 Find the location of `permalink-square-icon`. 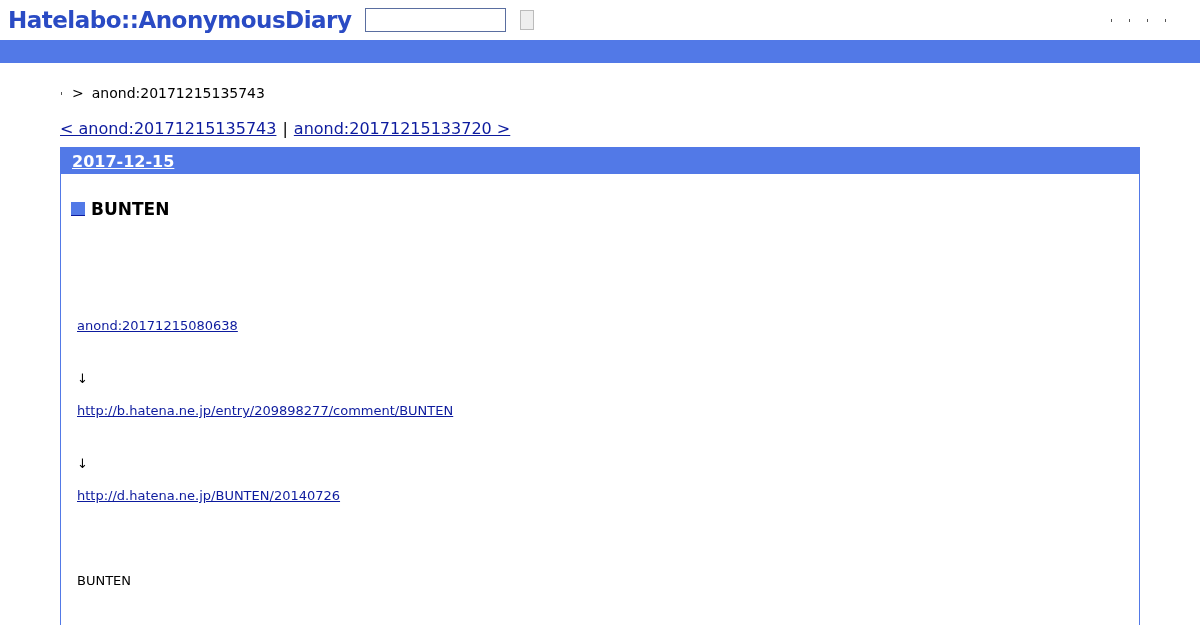

permalink-square-icon is located at coordinates (78, 209).